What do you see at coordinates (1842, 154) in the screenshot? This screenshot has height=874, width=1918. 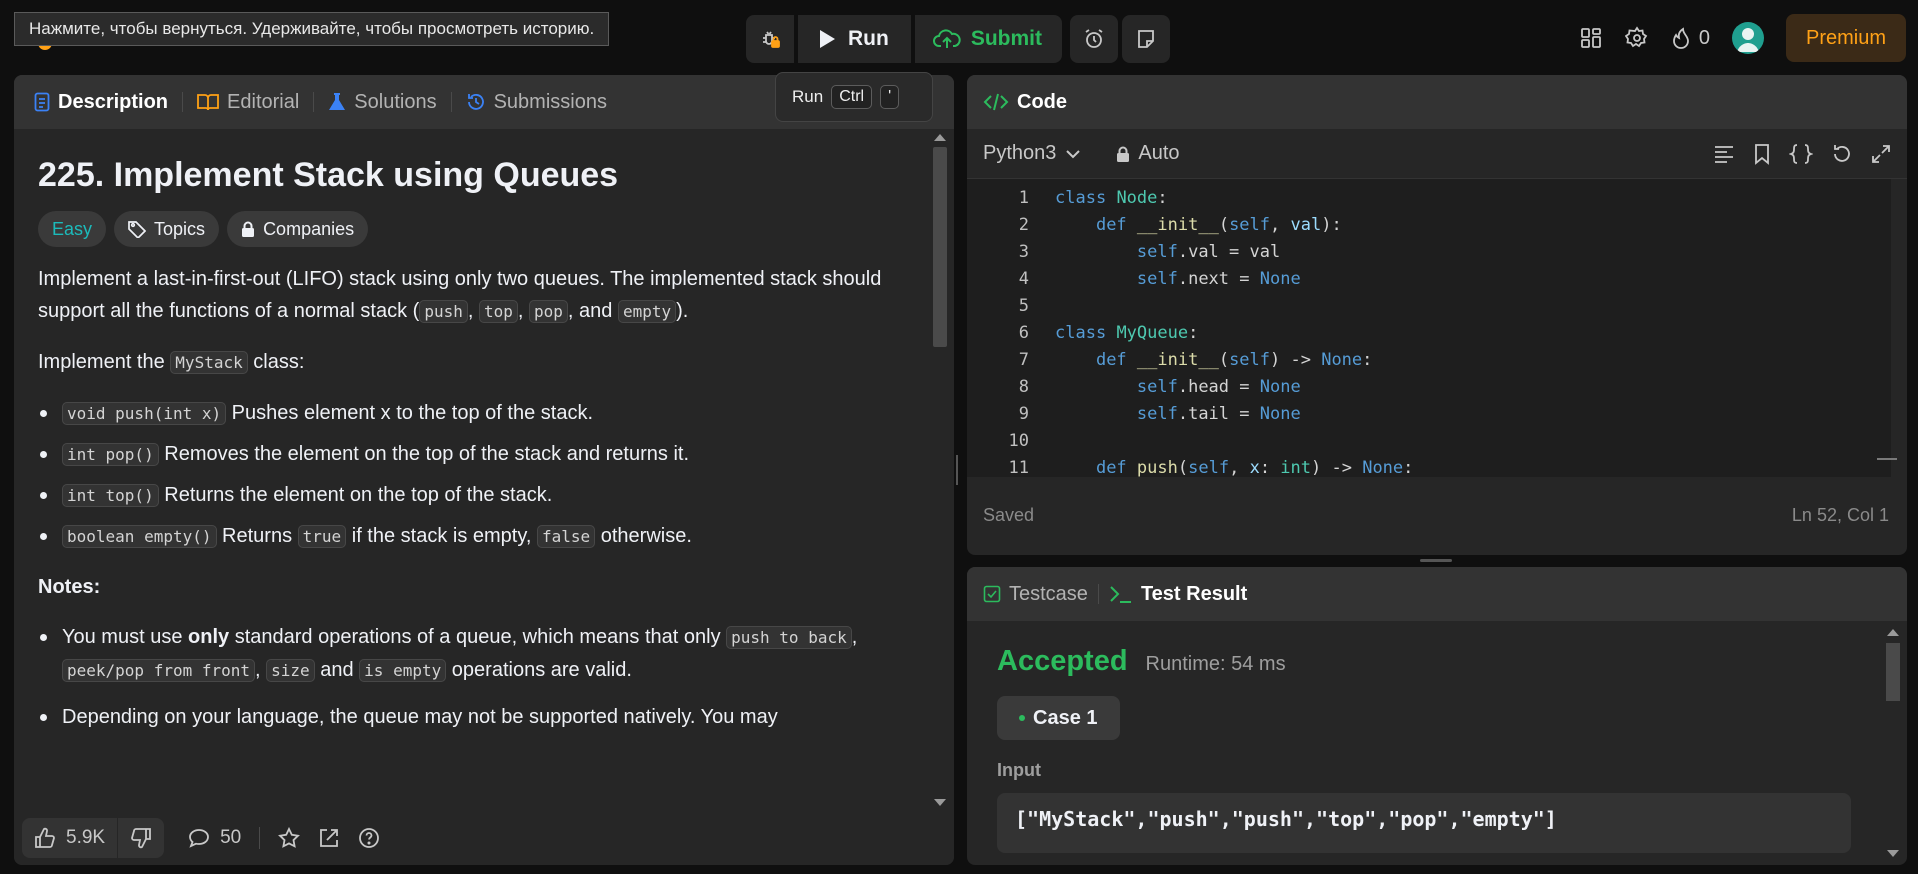 I see `reset-icon` at bounding box center [1842, 154].